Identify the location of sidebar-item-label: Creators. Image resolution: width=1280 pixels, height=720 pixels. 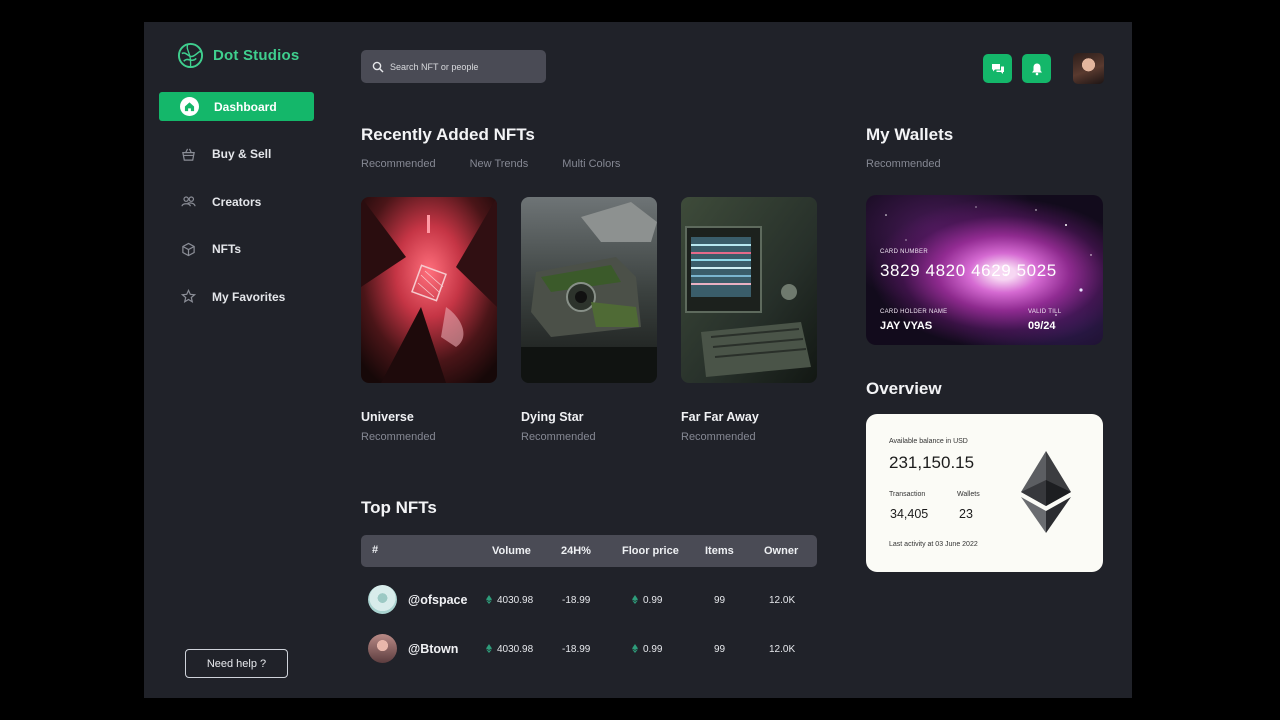
(237, 201).